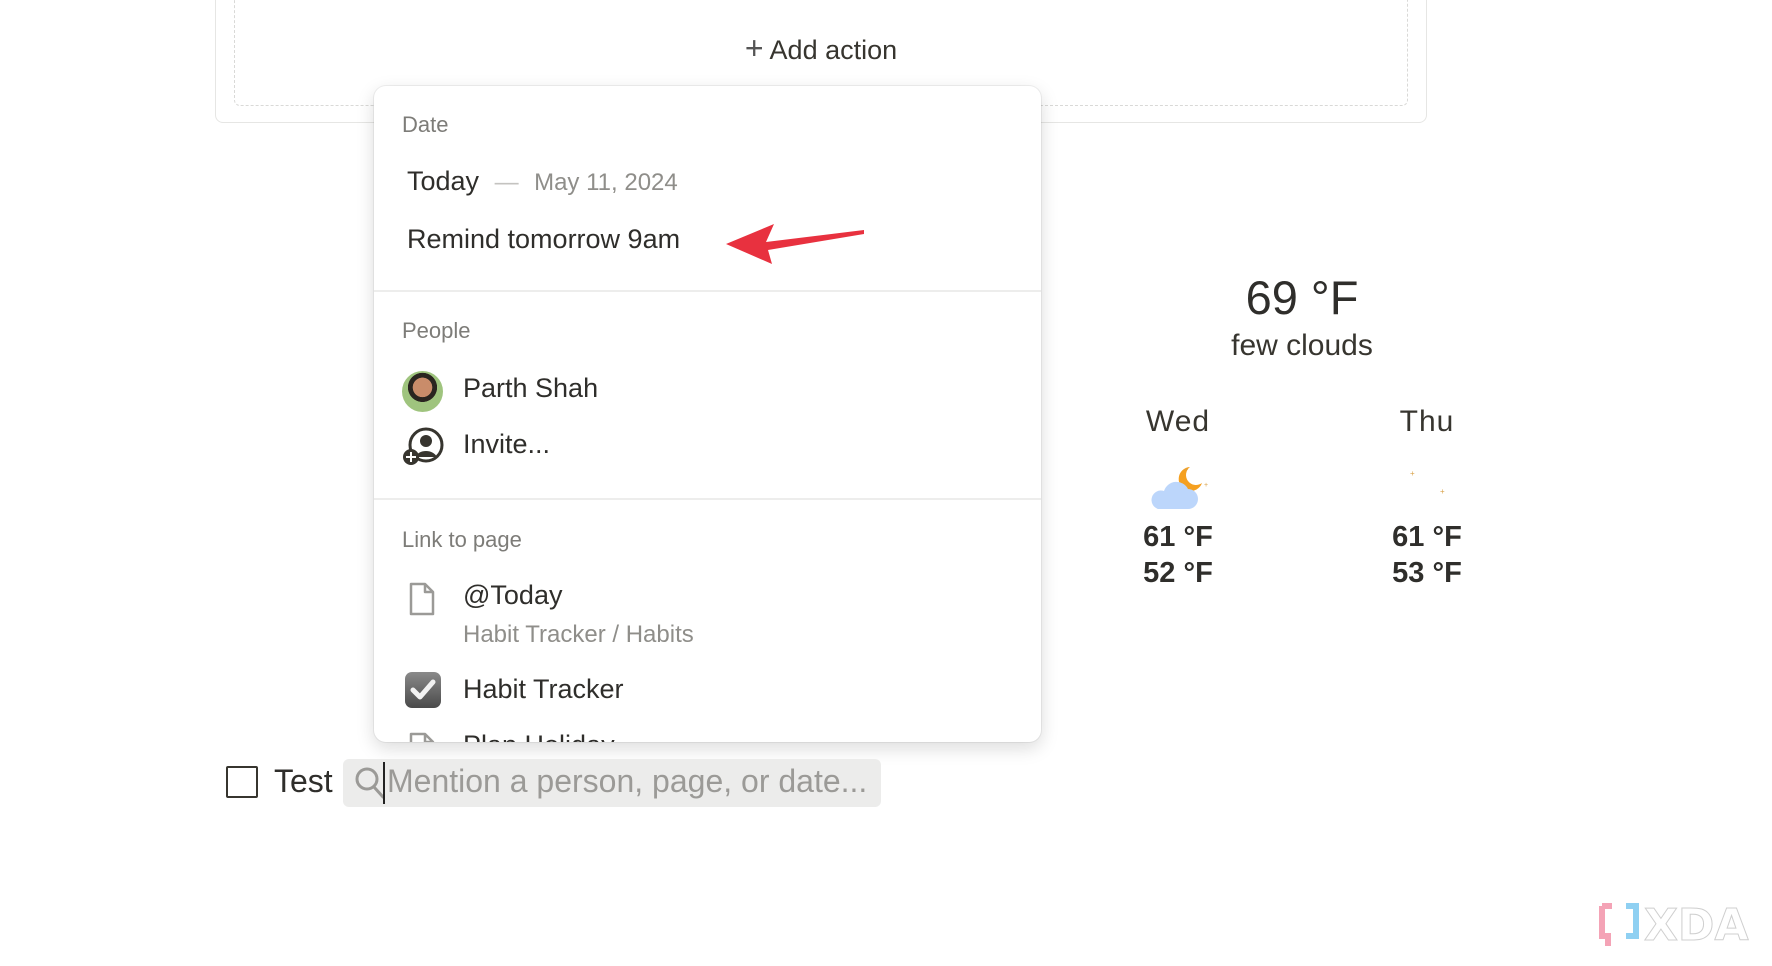 The height and width of the screenshot is (966, 1772). I want to click on xda-logo-text: XDA, so click(1696, 925).